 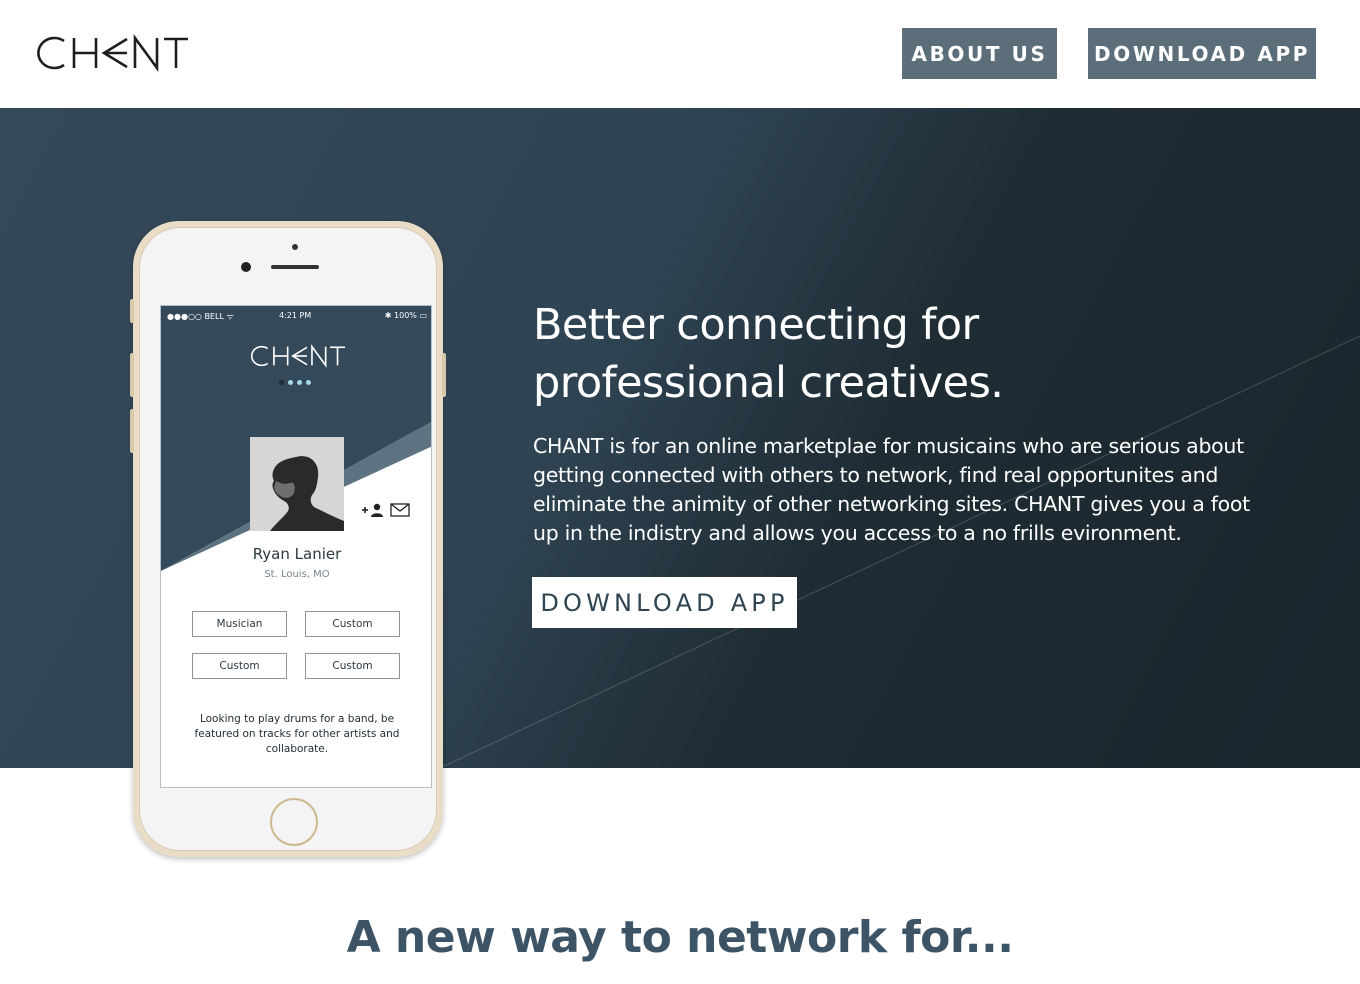 I want to click on app-logo, so click(x=297, y=356).